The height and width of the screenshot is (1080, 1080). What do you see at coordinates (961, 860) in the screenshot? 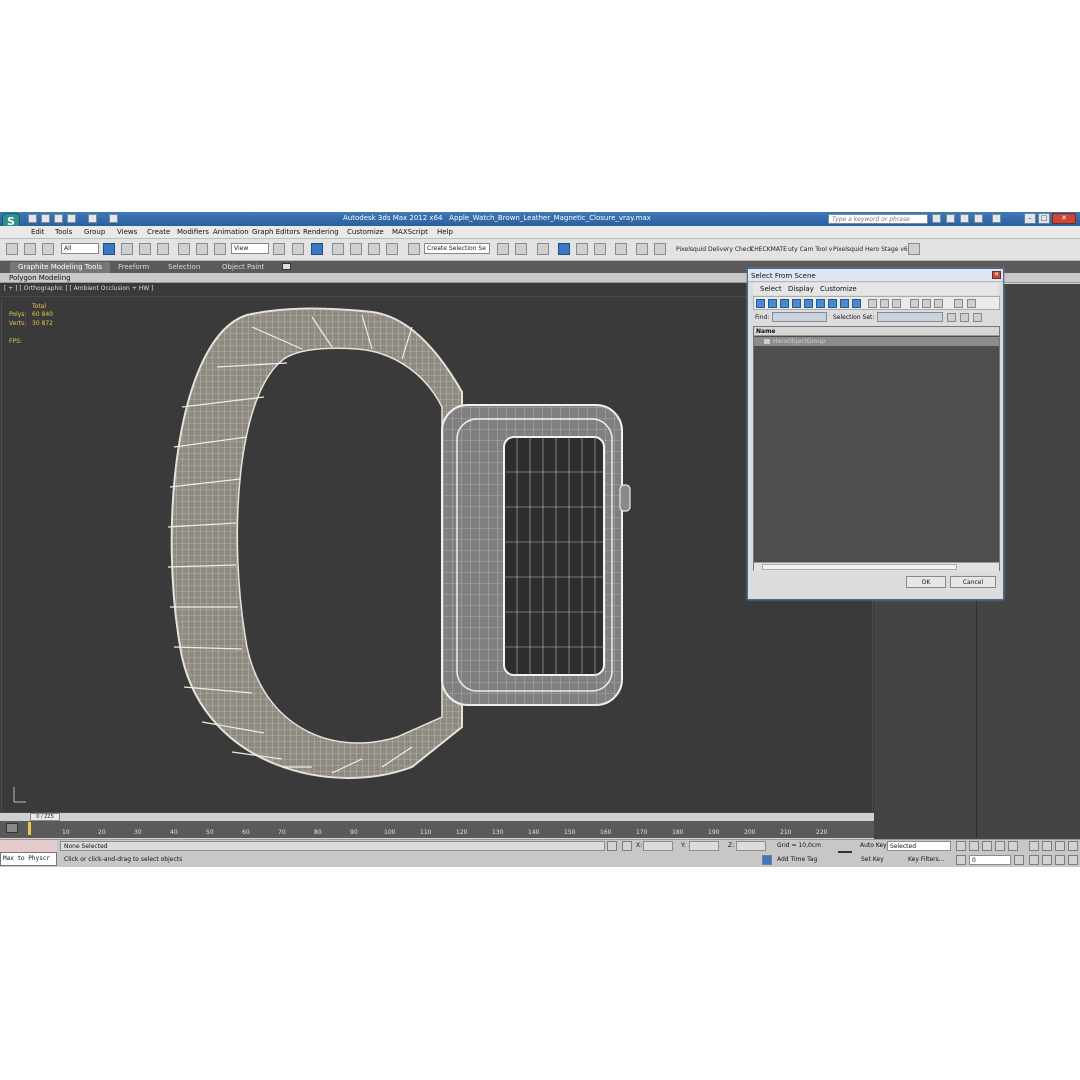
I see `key-mode-toggle-icon` at bounding box center [961, 860].